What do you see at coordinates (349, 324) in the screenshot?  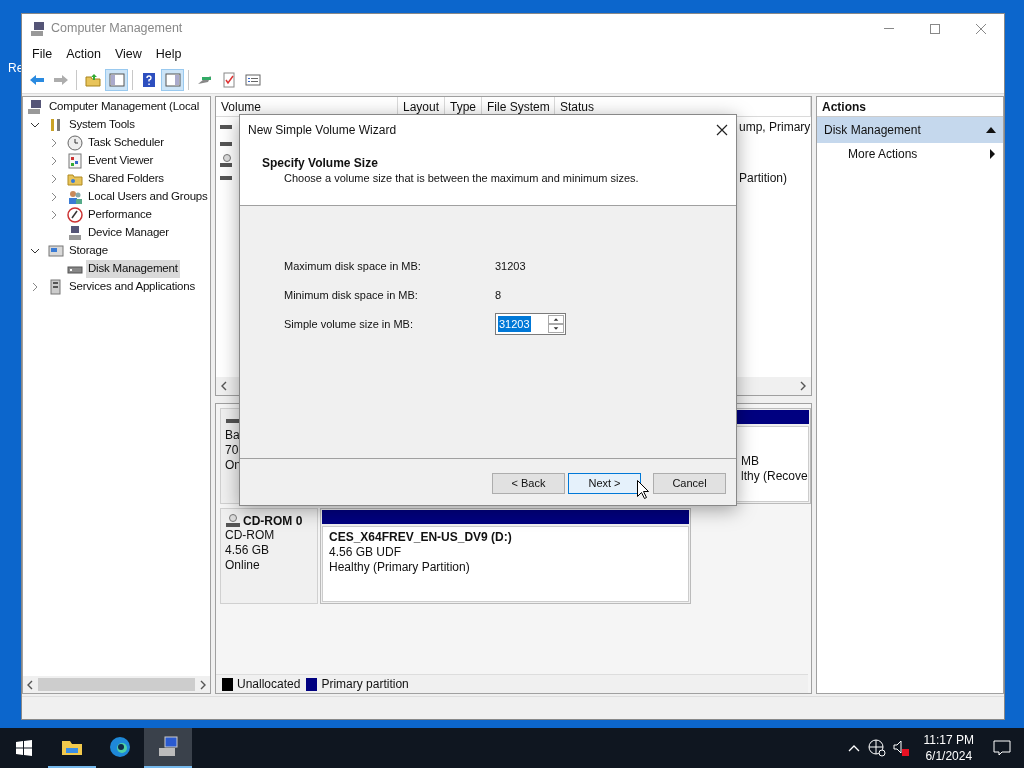 I see `field-label: Simple volume size in MB:` at bounding box center [349, 324].